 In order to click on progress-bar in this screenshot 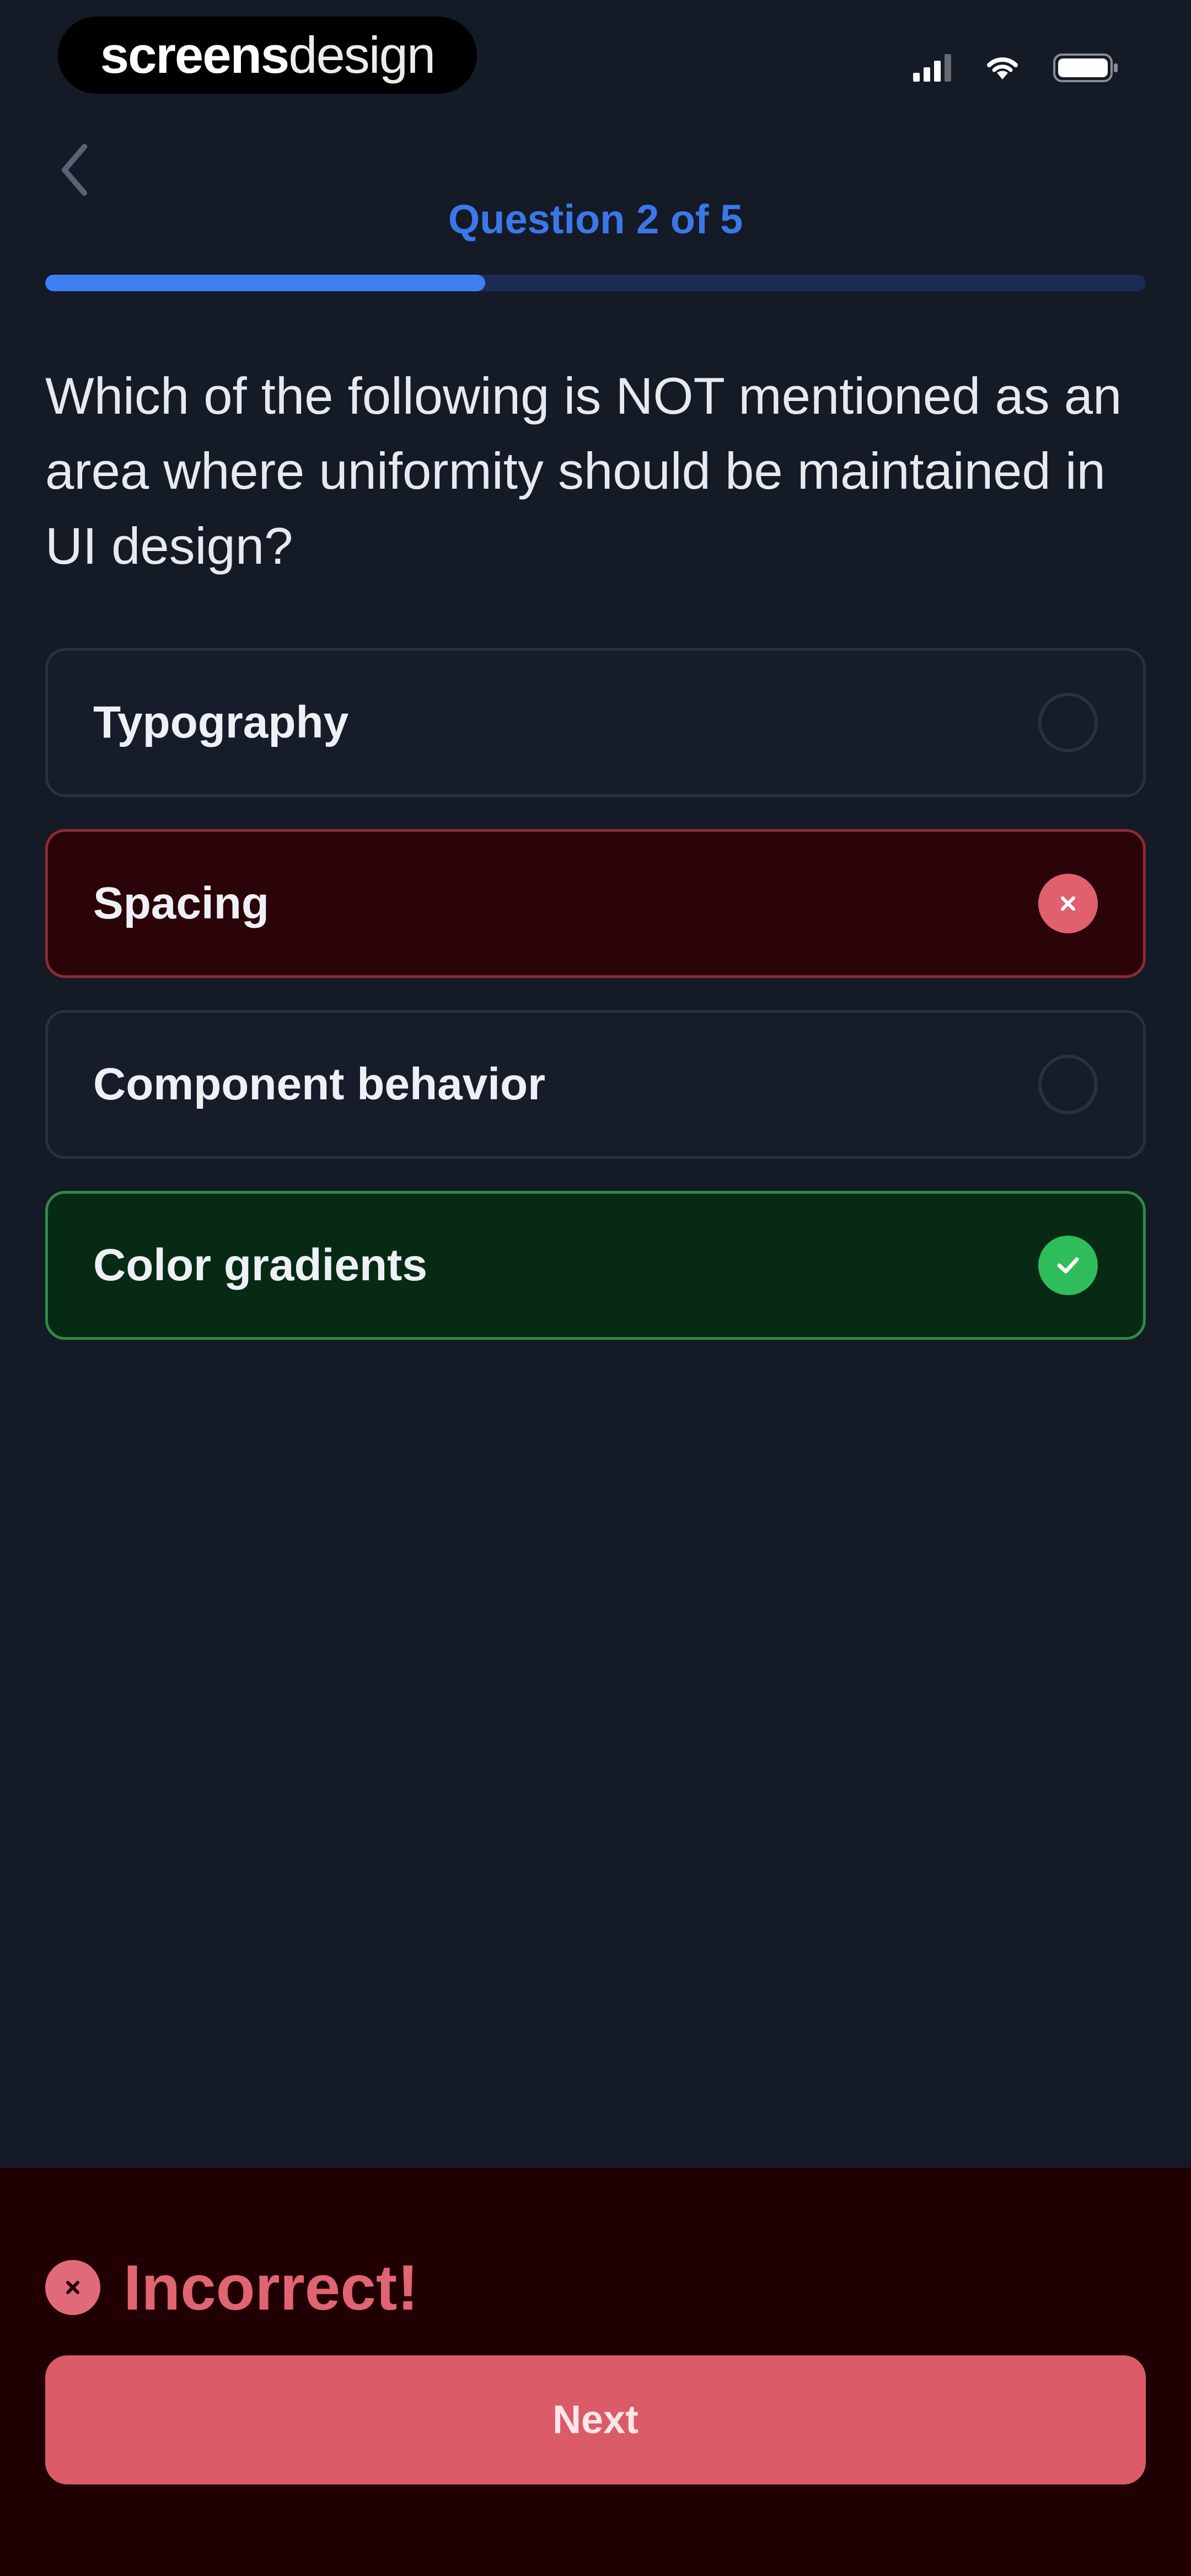, I will do `click(595, 283)`.